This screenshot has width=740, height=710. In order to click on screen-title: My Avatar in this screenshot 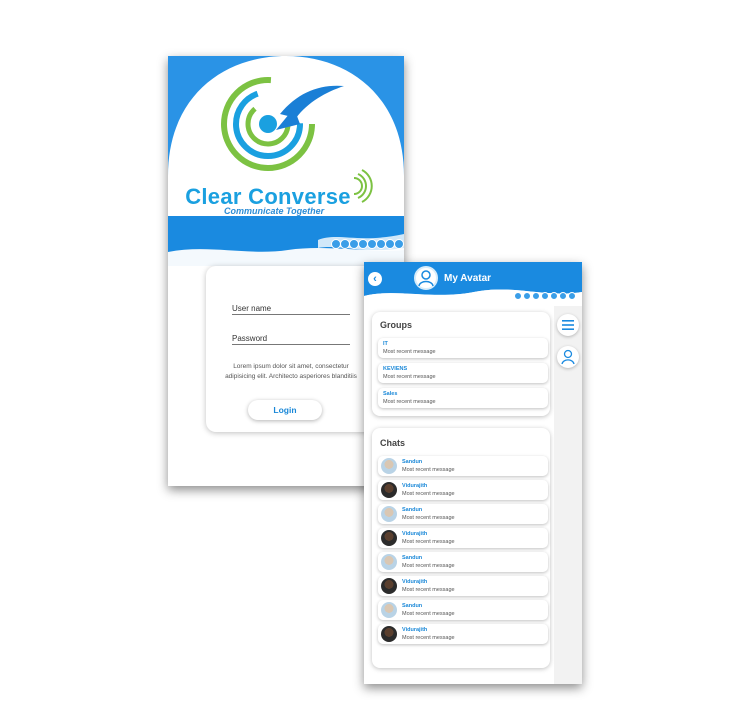, I will do `click(468, 278)`.